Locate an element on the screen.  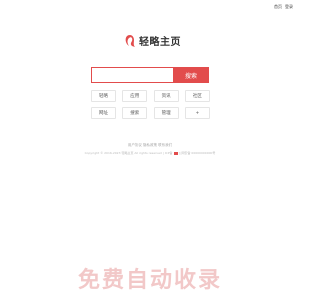
home-link: 首页 is located at coordinates (278, 7).